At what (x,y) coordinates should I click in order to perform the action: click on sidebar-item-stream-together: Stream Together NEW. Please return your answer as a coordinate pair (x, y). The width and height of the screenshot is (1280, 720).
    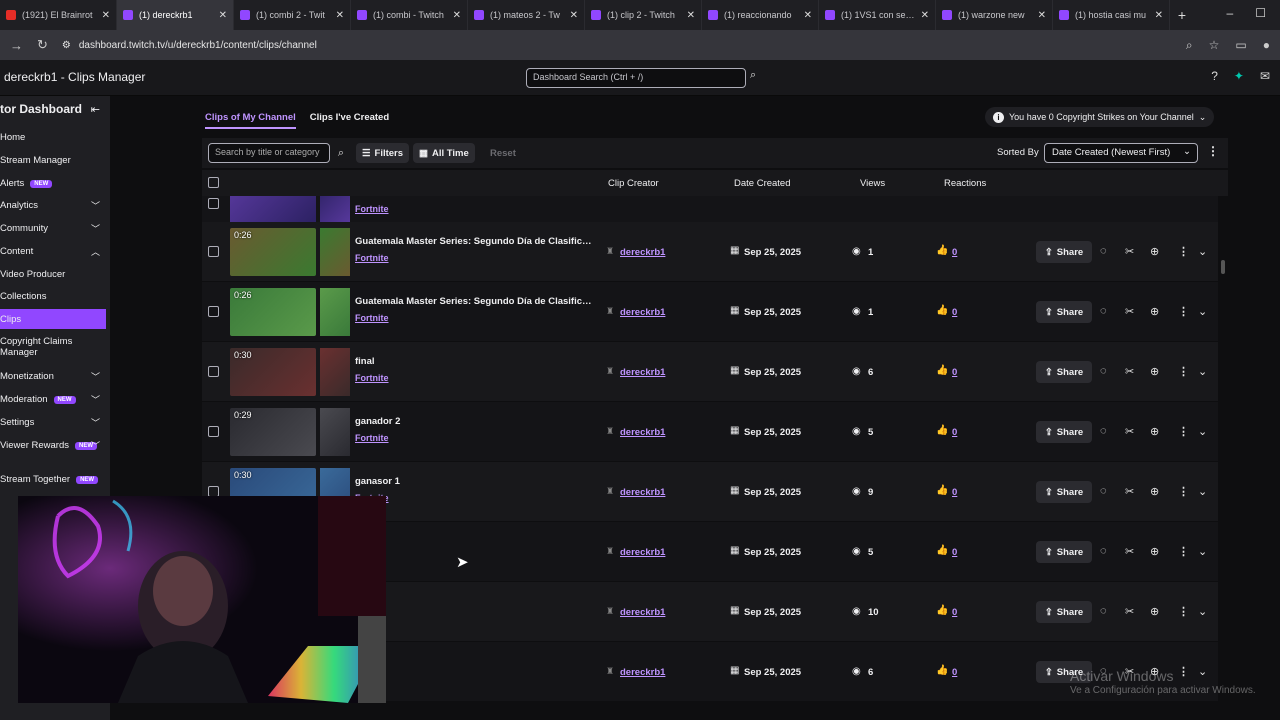
    Looking at the image, I should click on (53, 479).